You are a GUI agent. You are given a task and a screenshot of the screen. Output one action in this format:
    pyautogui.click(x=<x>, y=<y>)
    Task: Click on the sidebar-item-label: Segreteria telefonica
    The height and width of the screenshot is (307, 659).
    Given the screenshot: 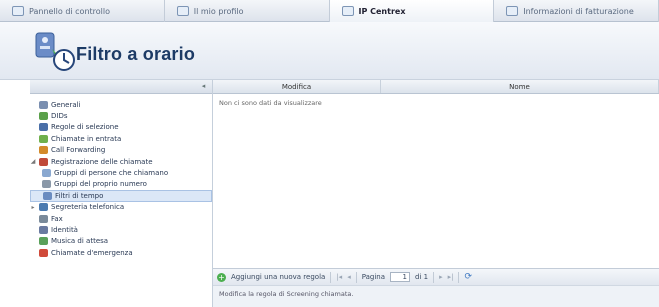 What is the action you would take?
    pyautogui.click(x=88, y=207)
    